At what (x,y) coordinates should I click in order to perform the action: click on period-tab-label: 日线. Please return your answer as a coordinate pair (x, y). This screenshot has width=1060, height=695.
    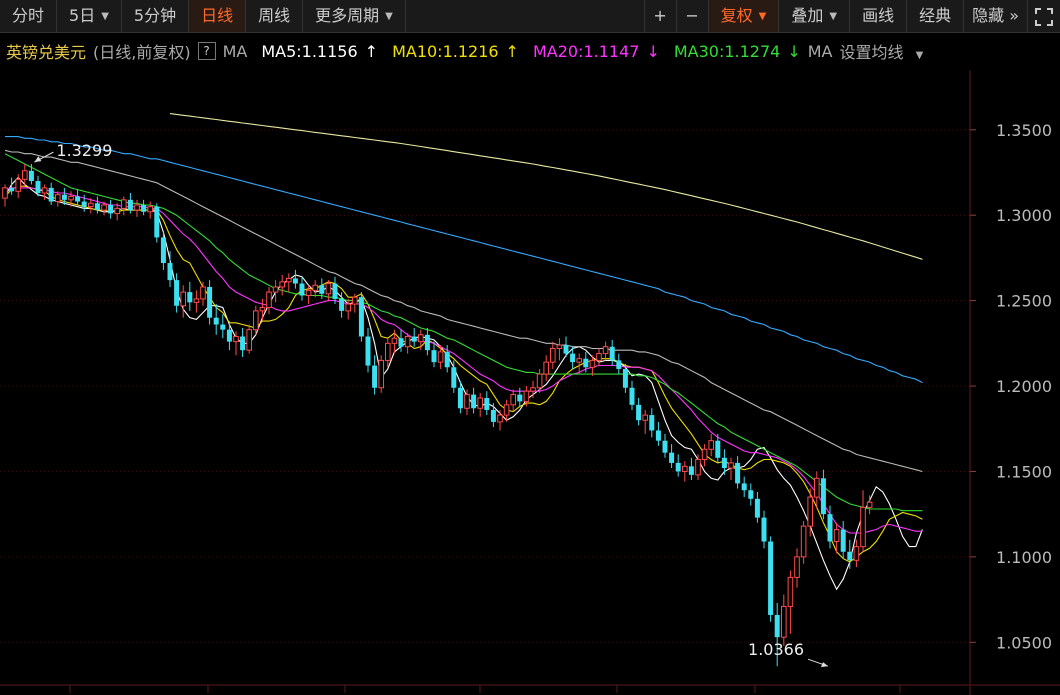
    Looking at the image, I should click on (217, 15).